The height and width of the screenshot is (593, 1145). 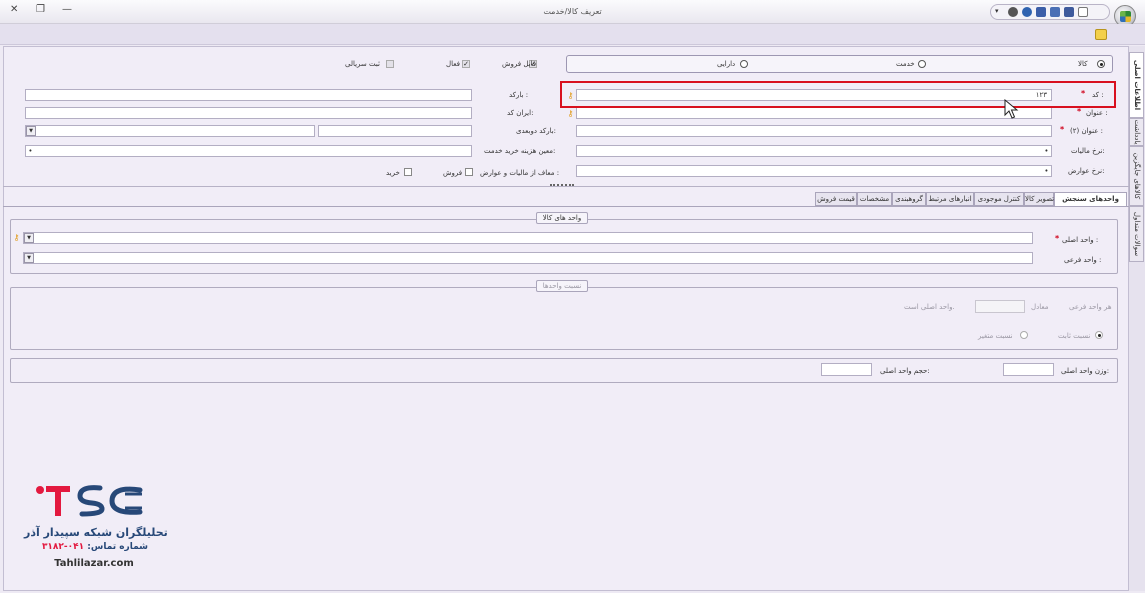 What do you see at coordinates (466, 64) in the screenshot?
I see `active-checkbox: ✓` at bounding box center [466, 64].